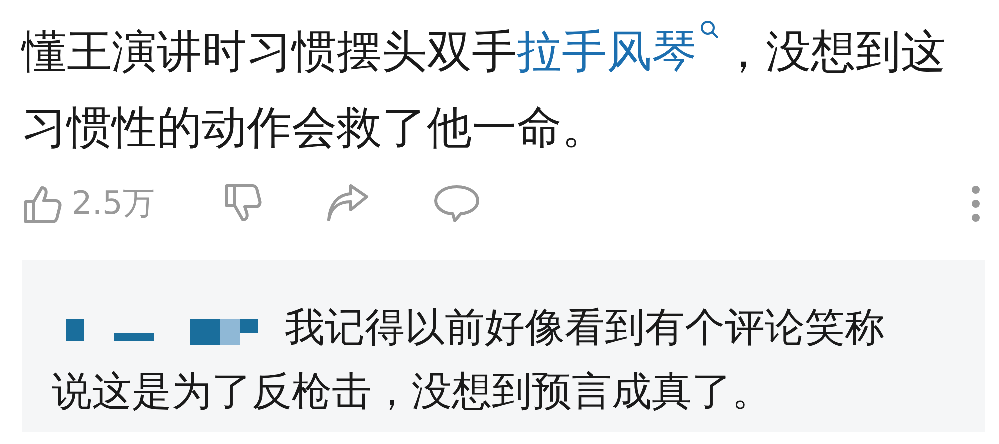  What do you see at coordinates (113, 203) in the screenshot?
I see `like-count: 2.5万` at bounding box center [113, 203].